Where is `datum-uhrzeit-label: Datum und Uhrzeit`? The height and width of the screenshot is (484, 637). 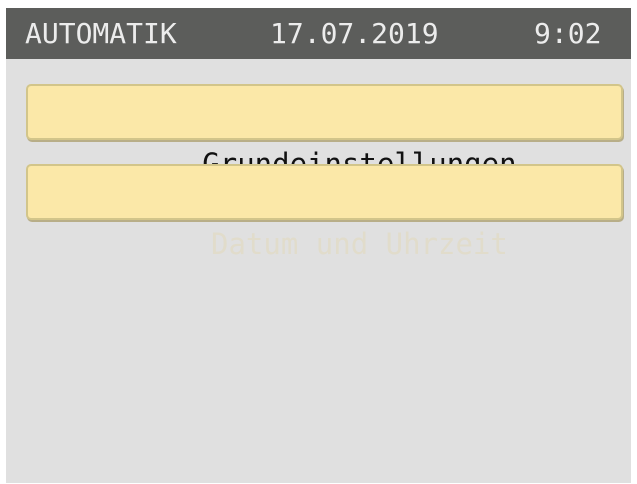 datum-uhrzeit-label: Datum und Uhrzeit is located at coordinates (359, 244).